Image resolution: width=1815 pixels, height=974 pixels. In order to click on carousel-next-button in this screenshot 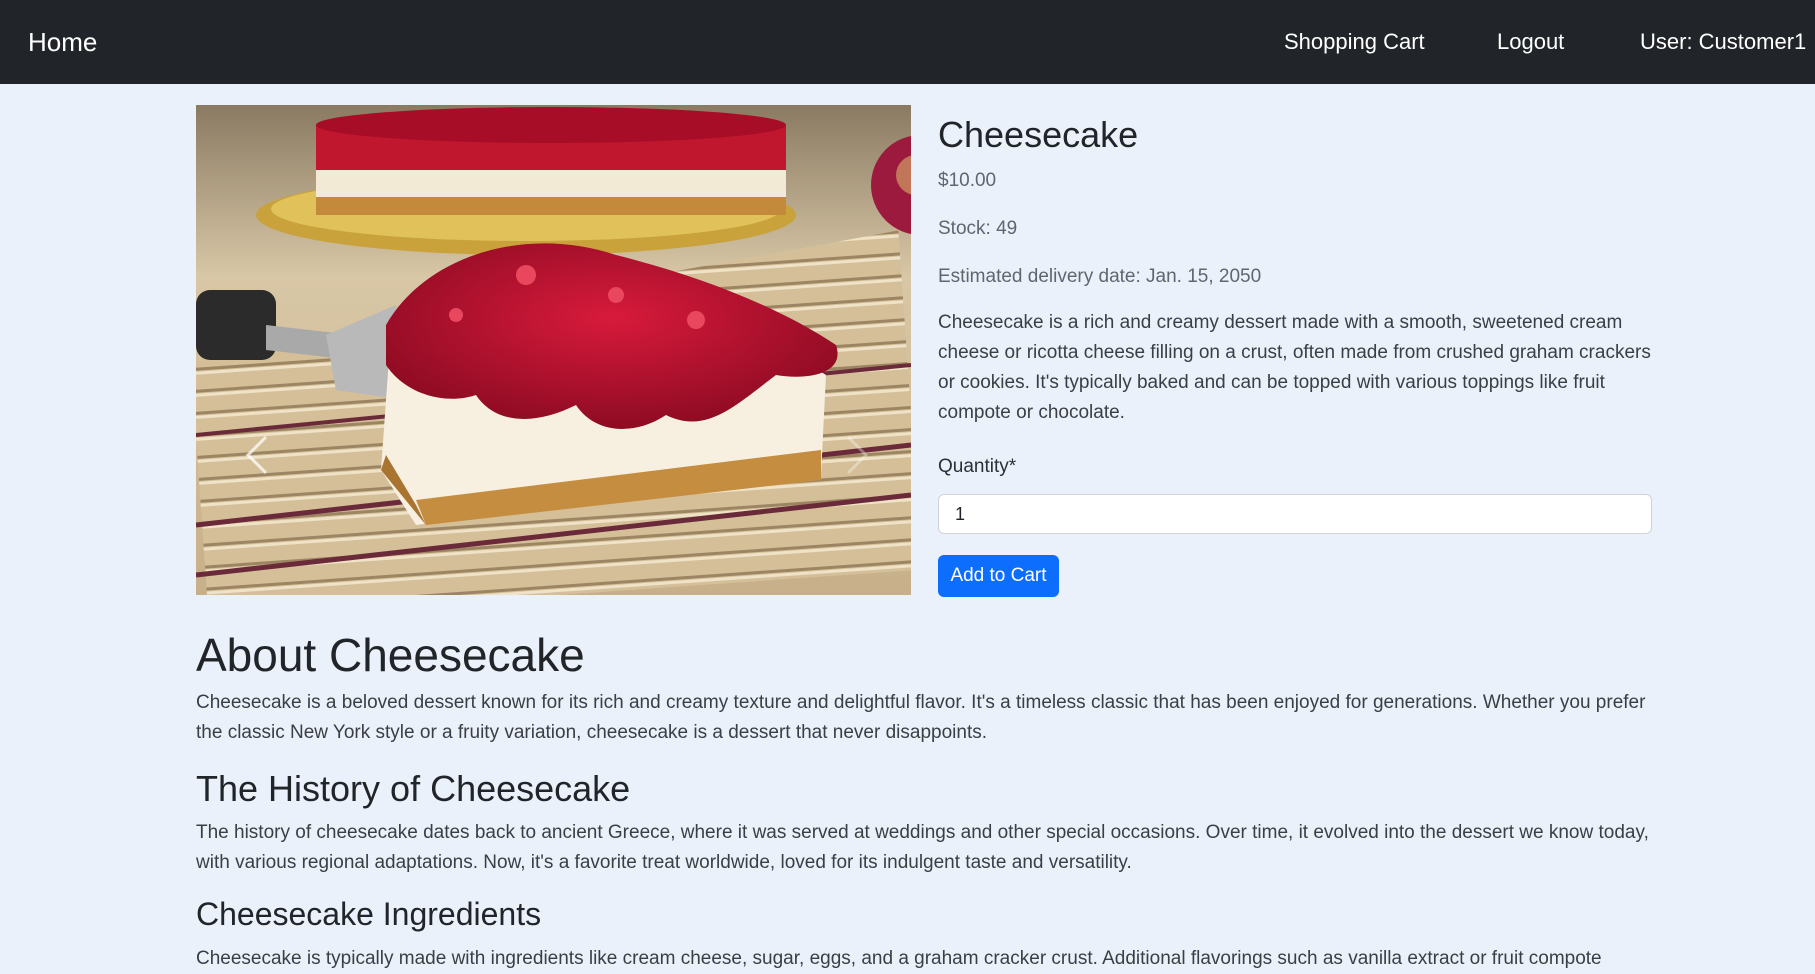, I will do `click(856, 455)`.